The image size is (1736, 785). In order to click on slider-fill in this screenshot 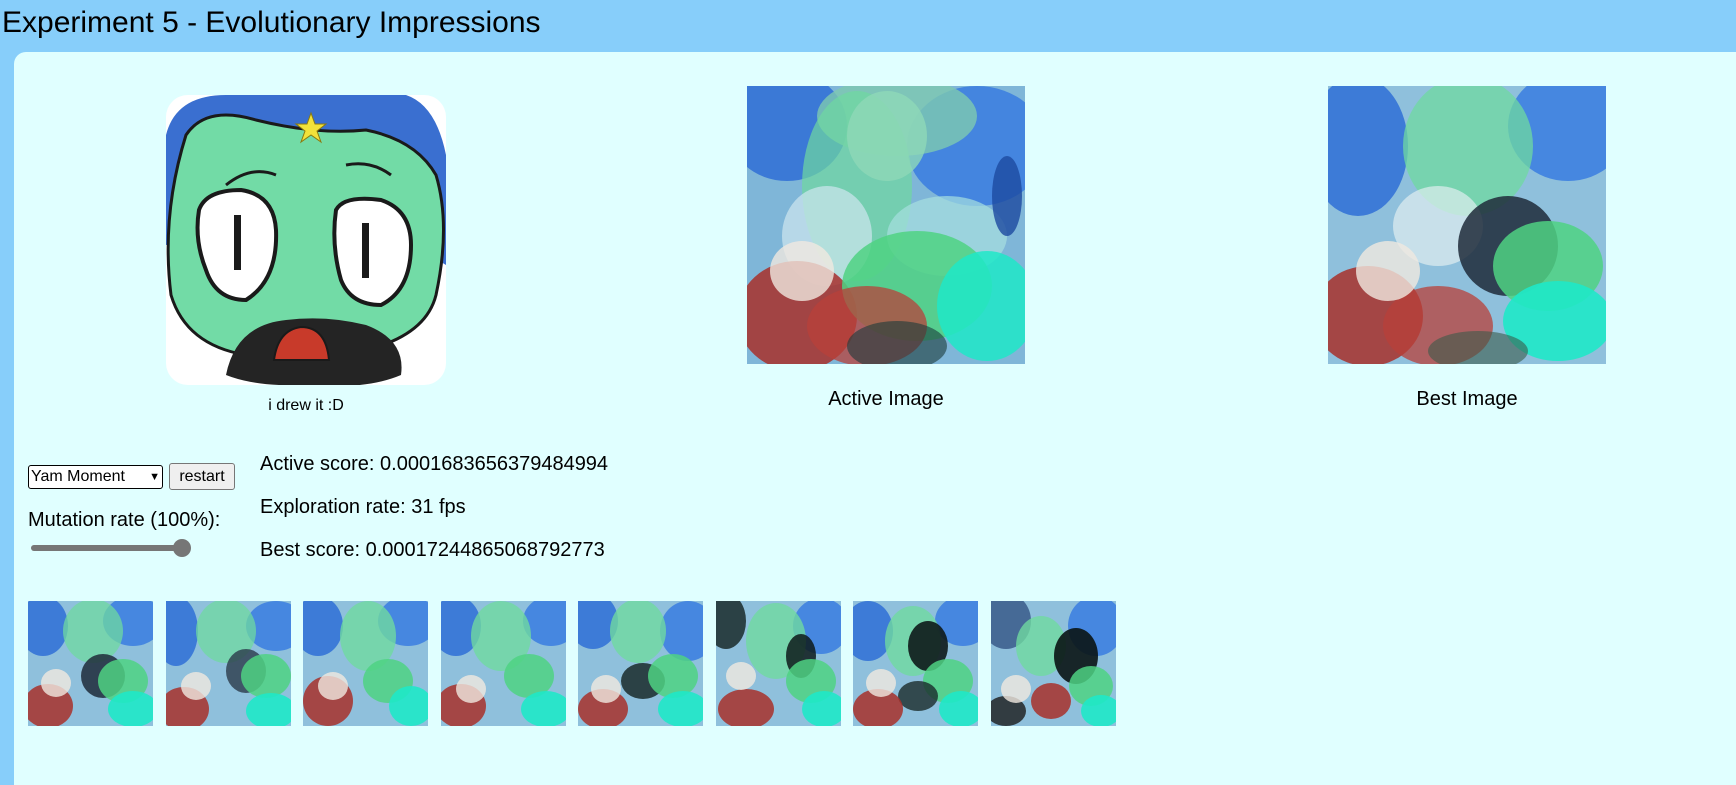, I will do `click(106, 548)`.